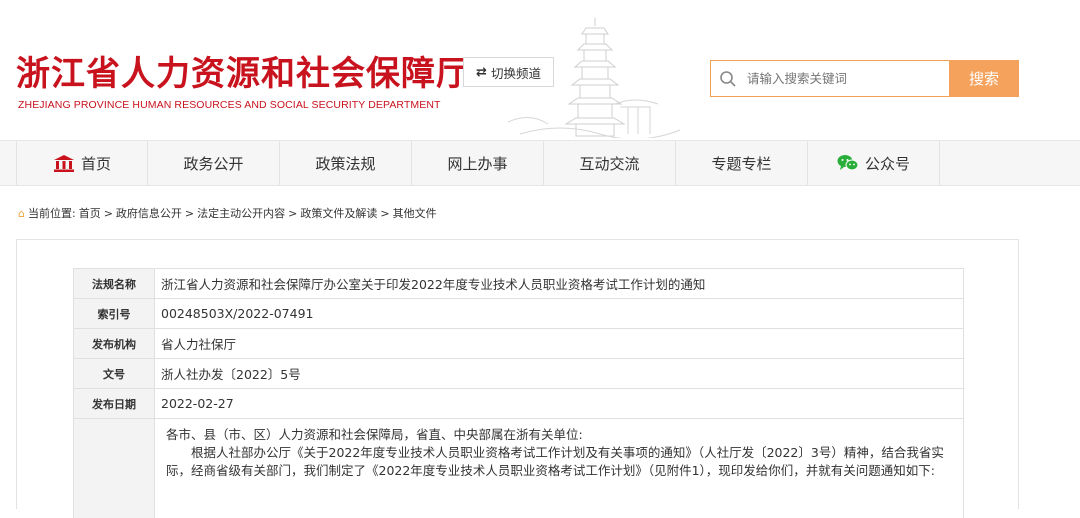  Describe the element at coordinates (848, 163) in the screenshot. I see `wechat-icon` at that location.